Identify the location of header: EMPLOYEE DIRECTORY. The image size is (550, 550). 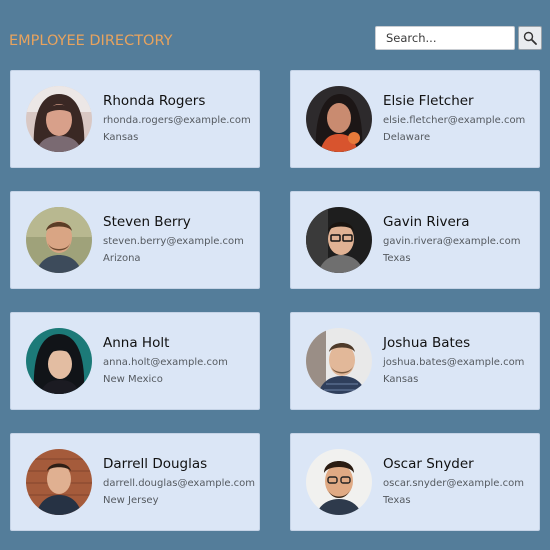
(275, 30).